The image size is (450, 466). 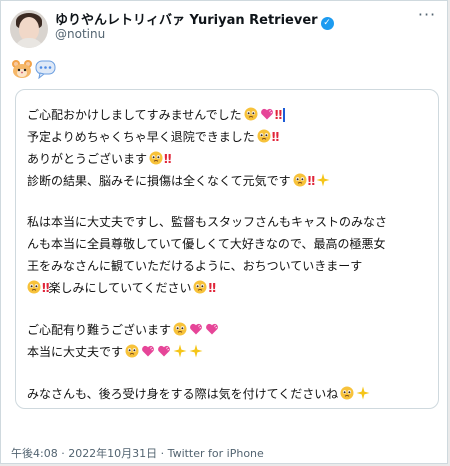 I want to click on text-cursor, so click(x=284, y=115).